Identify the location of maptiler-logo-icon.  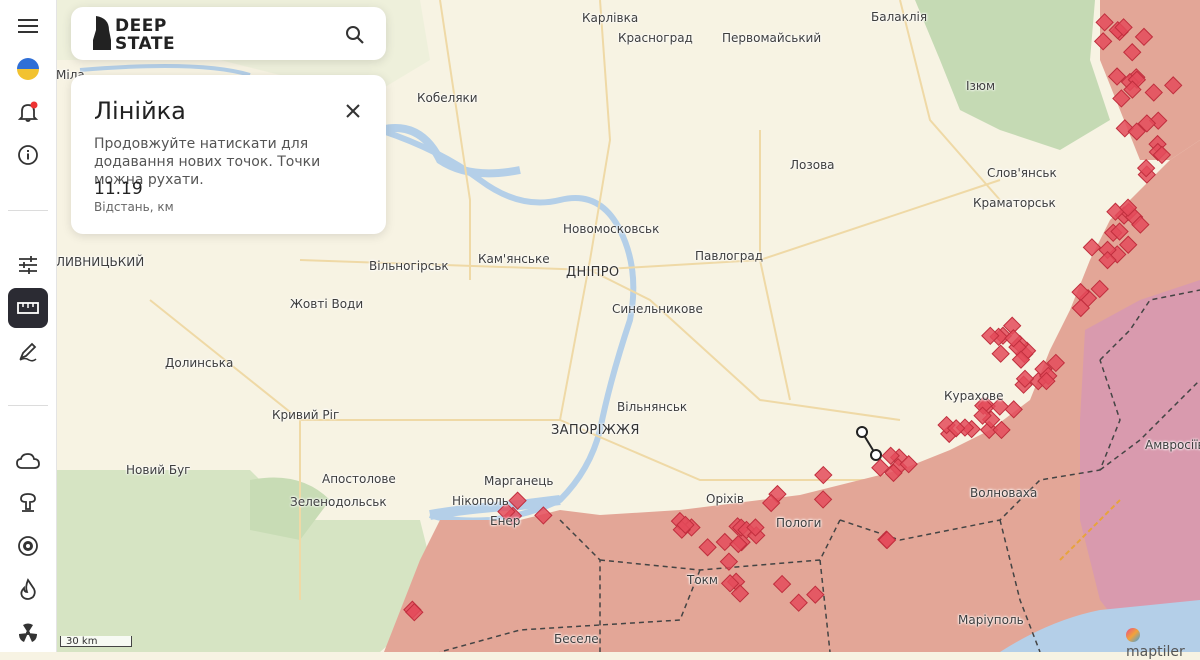
(1133, 635).